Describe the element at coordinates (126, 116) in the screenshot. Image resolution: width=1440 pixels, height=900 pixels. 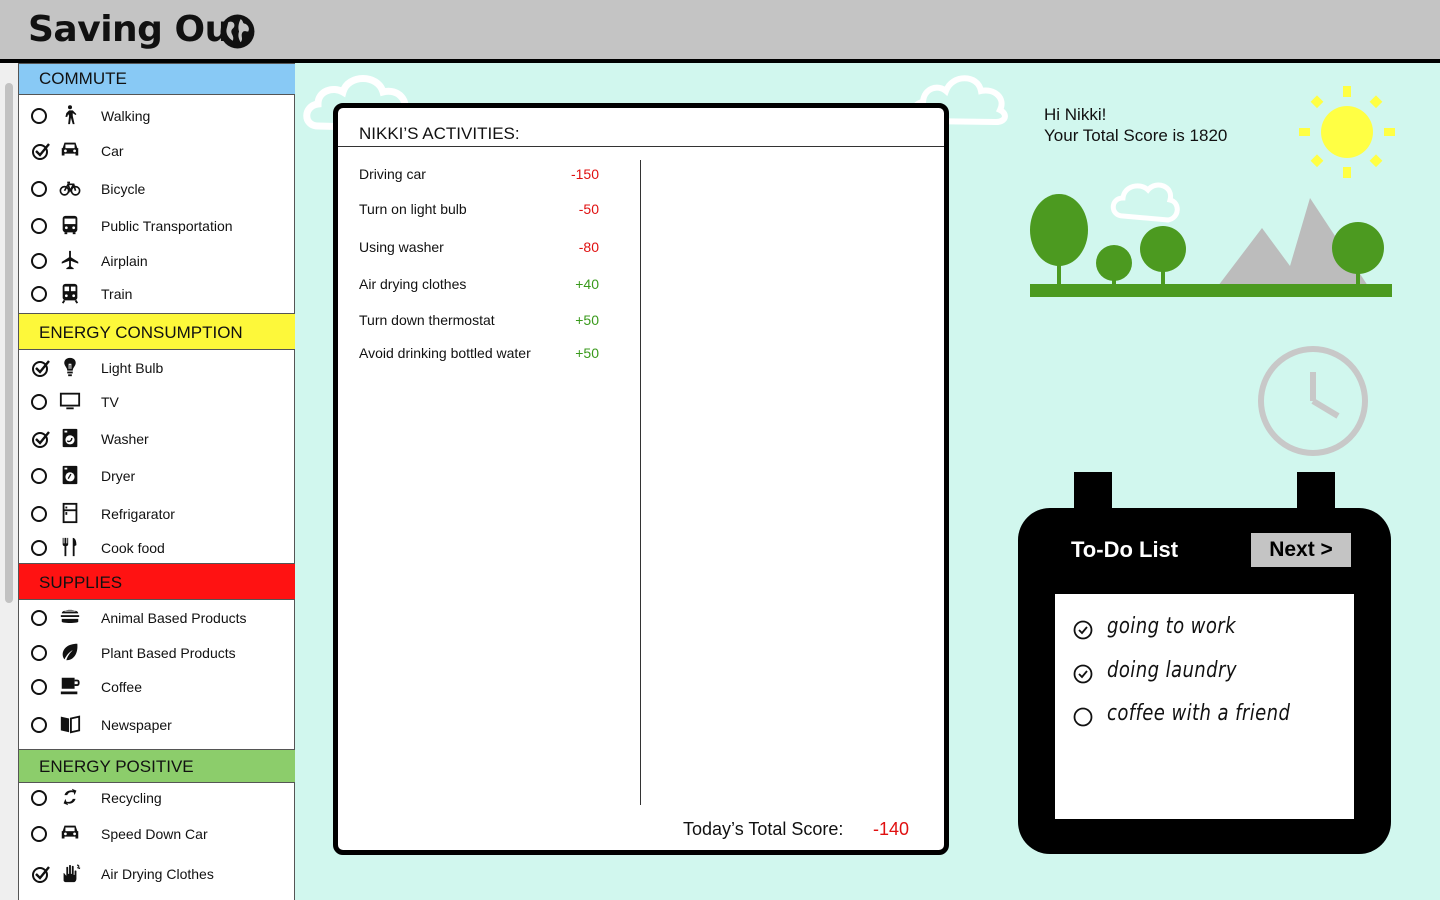
I see `sidebar-item-label: Walking` at that location.